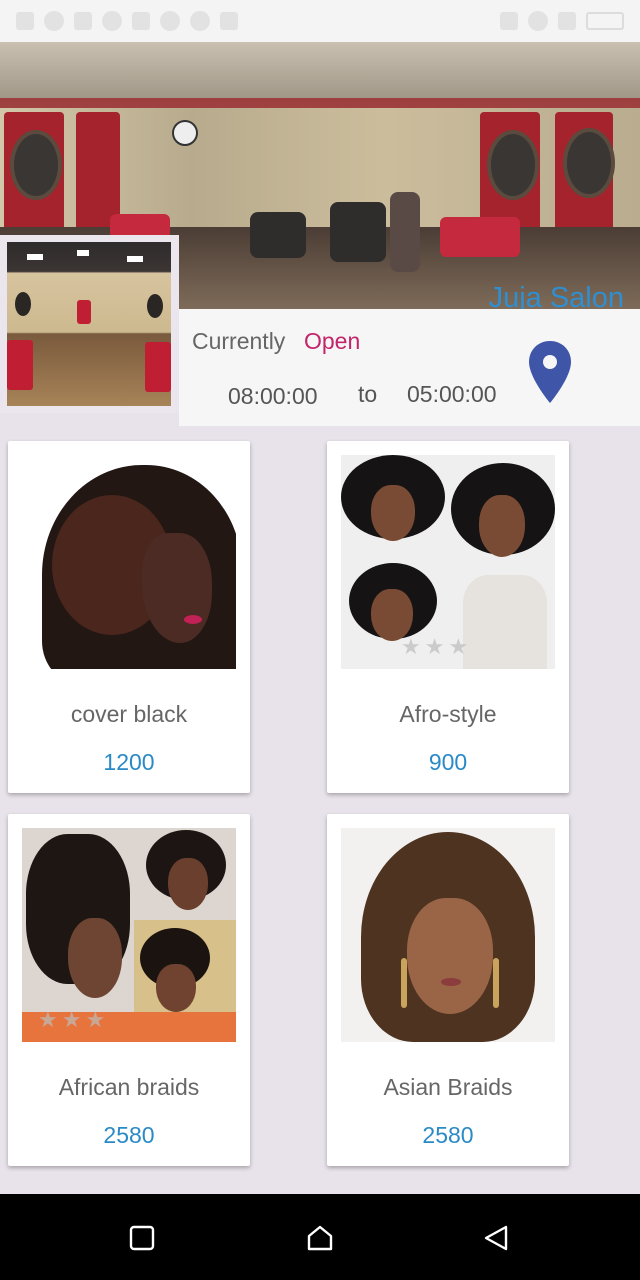 This screenshot has height=1280, width=640. What do you see at coordinates (332, 341) in the screenshot?
I see `open-status: Open` at bounding box center [332, 341].